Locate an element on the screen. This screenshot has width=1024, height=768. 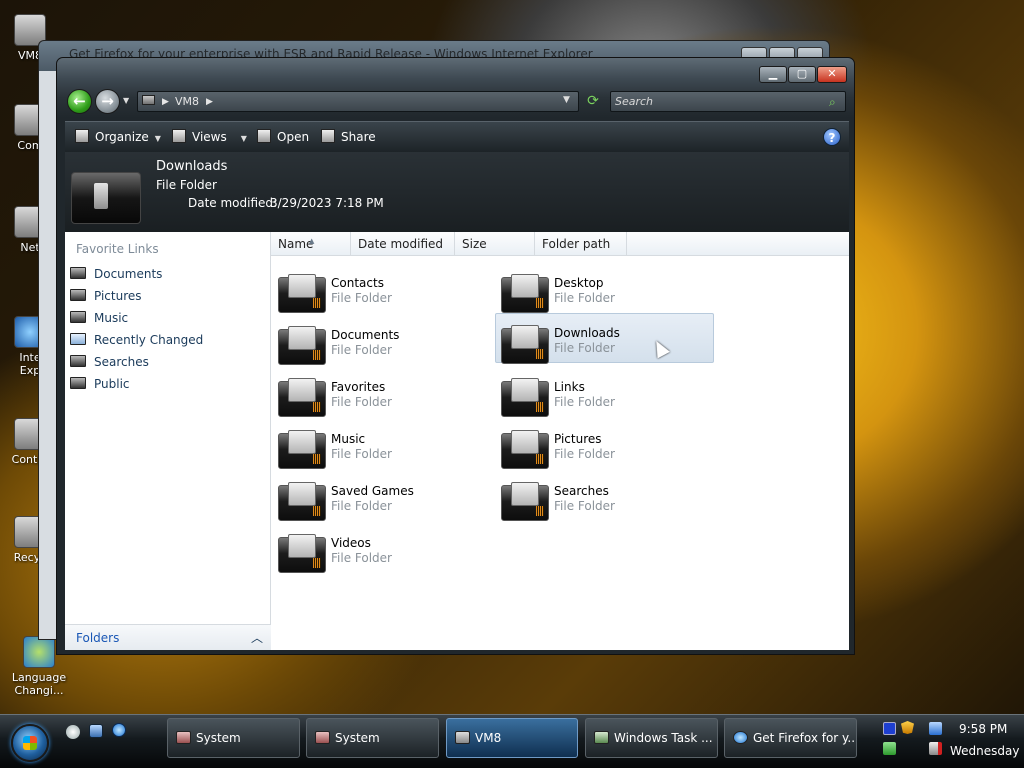
maximize-button: ▢ is located at coordinates (802, 74).